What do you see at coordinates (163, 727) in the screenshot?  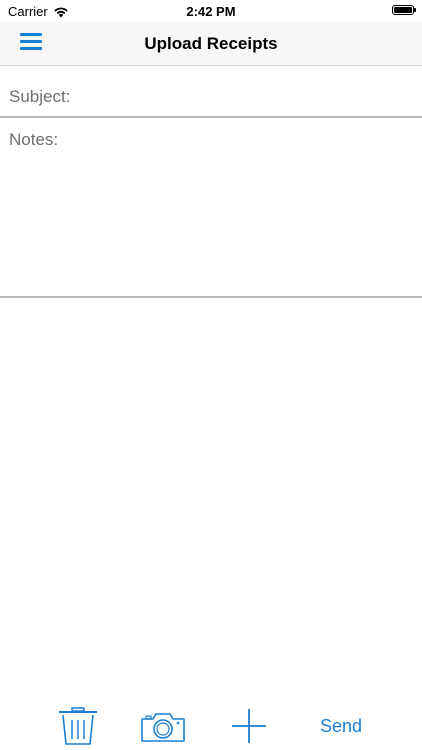 I see `camera-icon` at bounding box center [163, 727].